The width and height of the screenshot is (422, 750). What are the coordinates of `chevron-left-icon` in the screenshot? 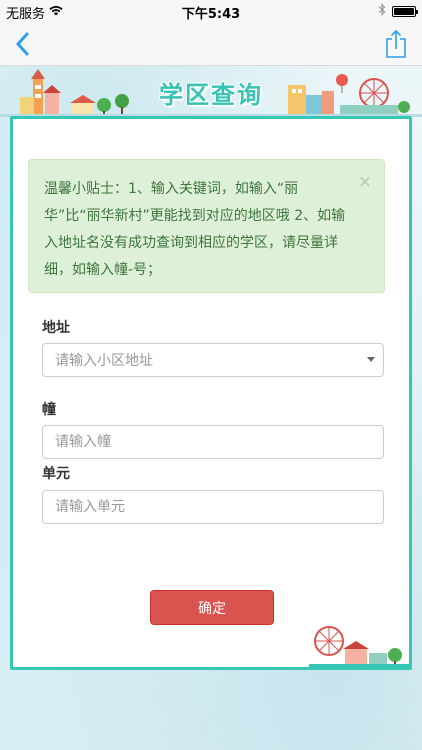 It's located at (22, 44).